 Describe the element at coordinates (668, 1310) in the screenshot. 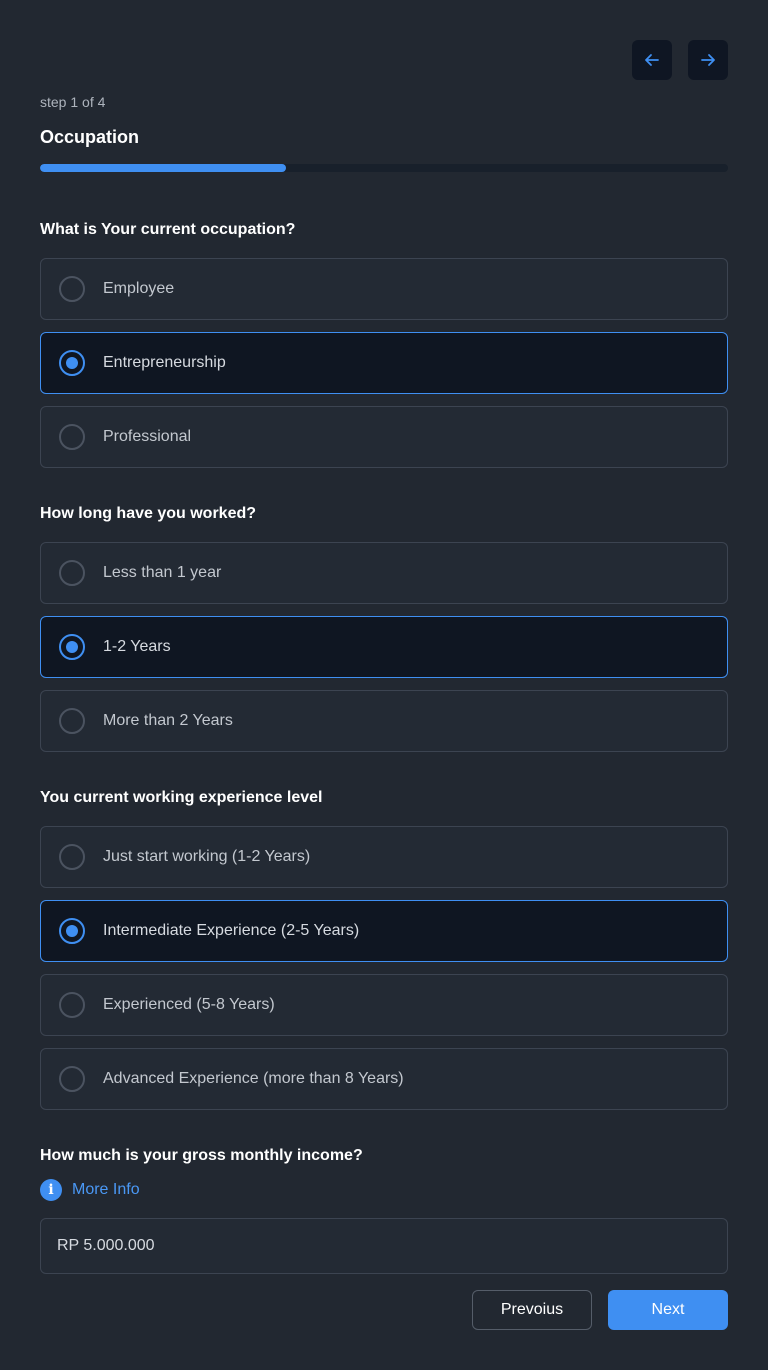

I see `next-button: Next` at that location.